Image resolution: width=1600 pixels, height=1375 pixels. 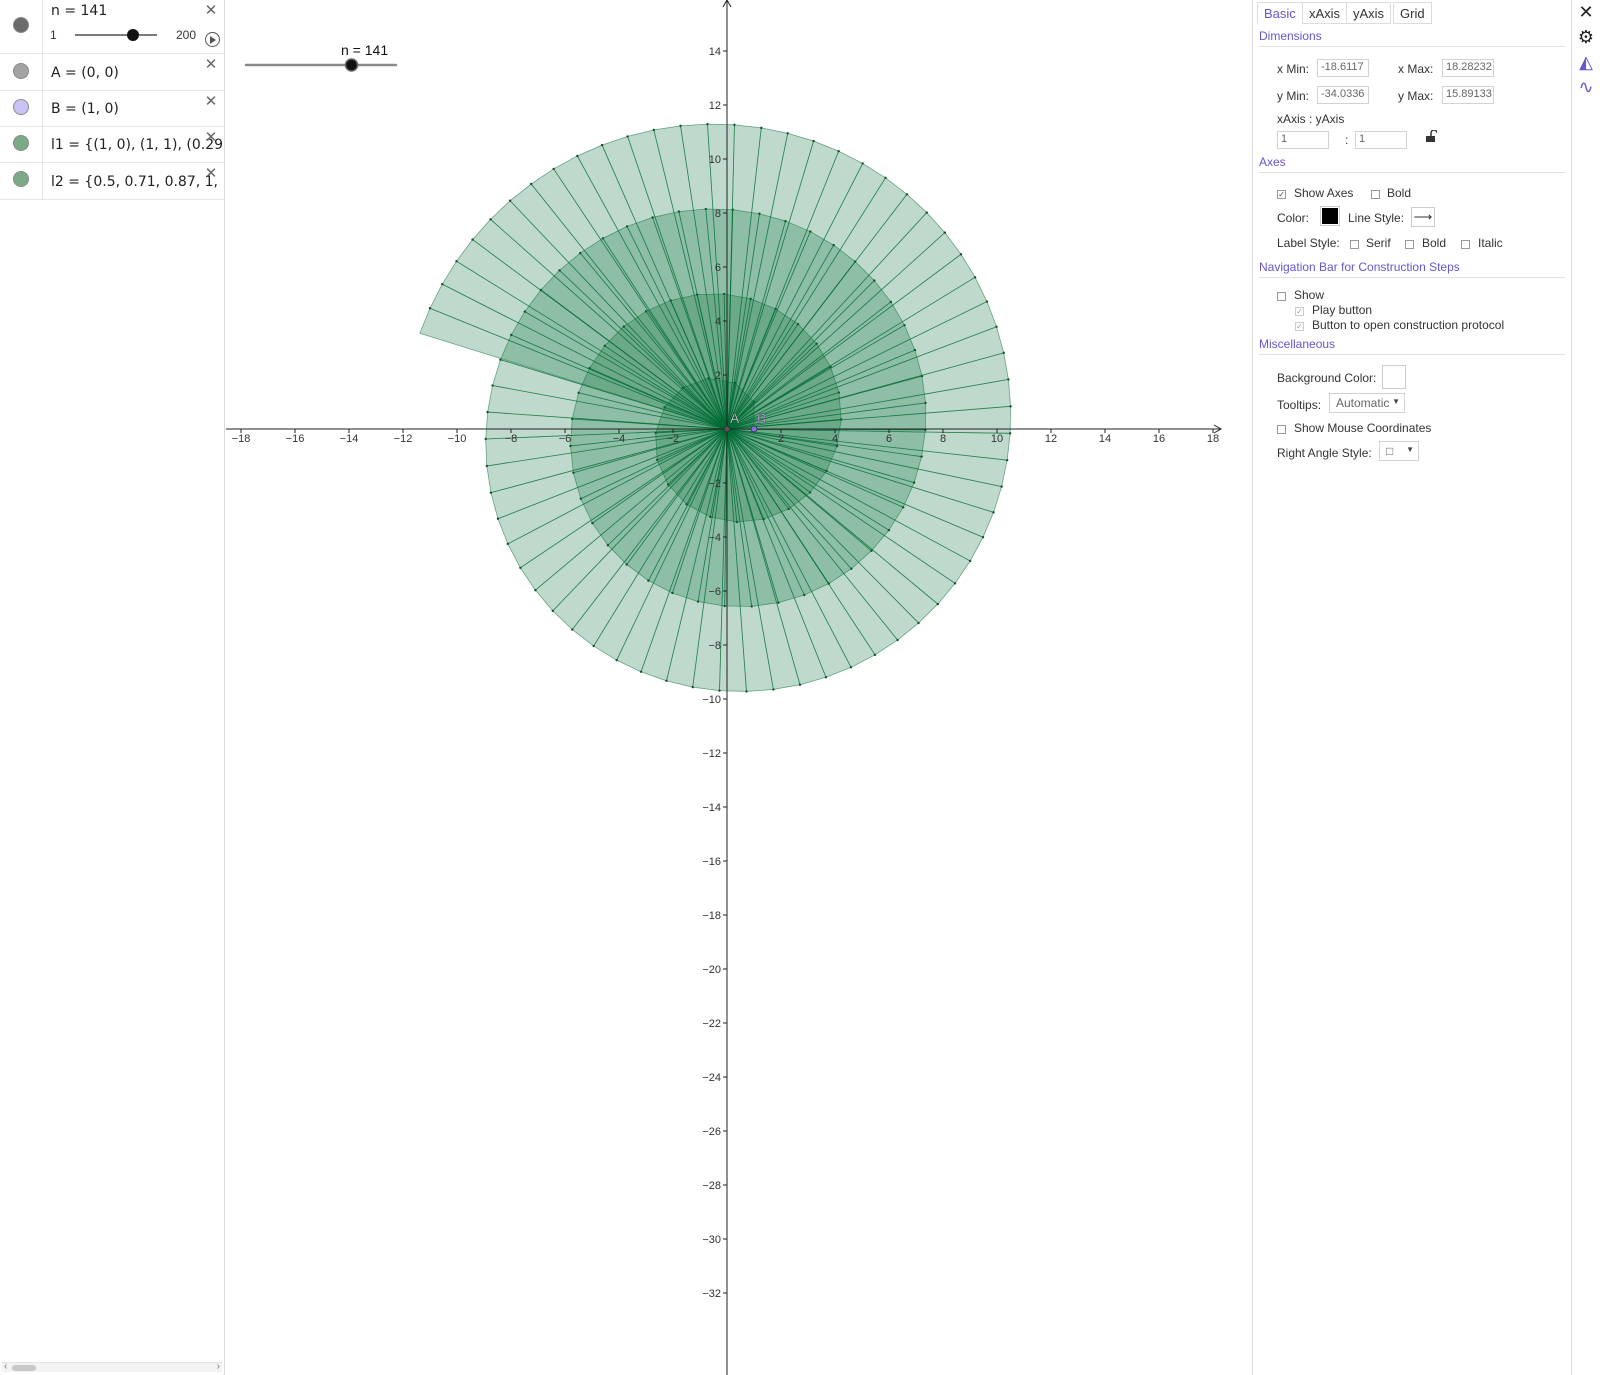 What do you see at coordinates (1369, 13) in the screenshot?
I see `tab-yaxis: yAxis` at bounding box center [1369, 13].